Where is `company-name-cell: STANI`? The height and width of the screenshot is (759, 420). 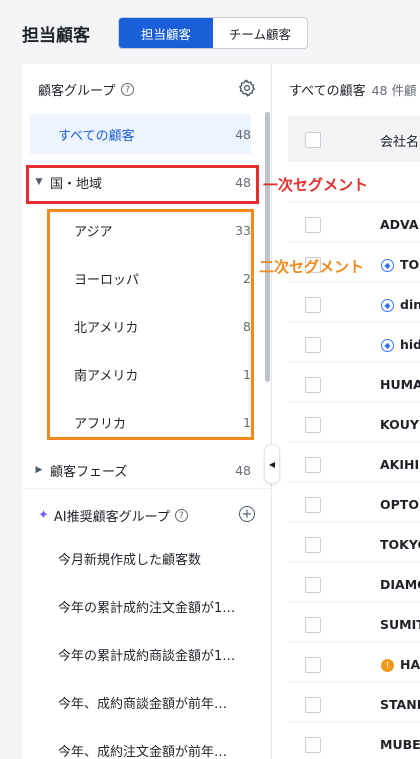
company-name-cell: STANI is located at coordinates (400, 704).